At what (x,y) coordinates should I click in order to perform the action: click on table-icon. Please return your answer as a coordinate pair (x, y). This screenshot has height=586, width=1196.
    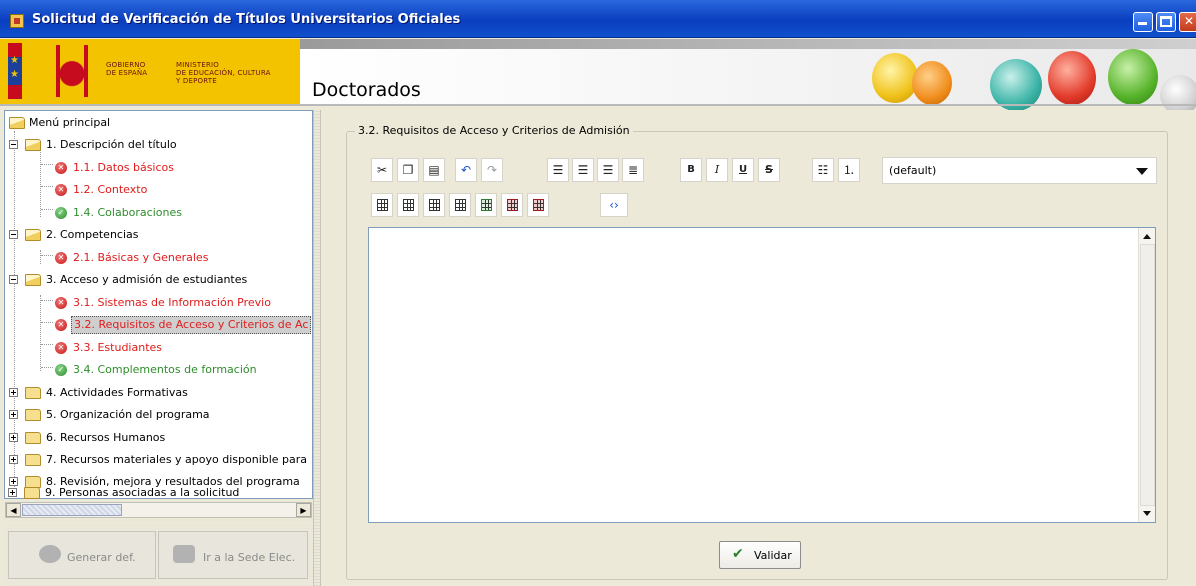
    Looking at the image, I should click on (382, 205).